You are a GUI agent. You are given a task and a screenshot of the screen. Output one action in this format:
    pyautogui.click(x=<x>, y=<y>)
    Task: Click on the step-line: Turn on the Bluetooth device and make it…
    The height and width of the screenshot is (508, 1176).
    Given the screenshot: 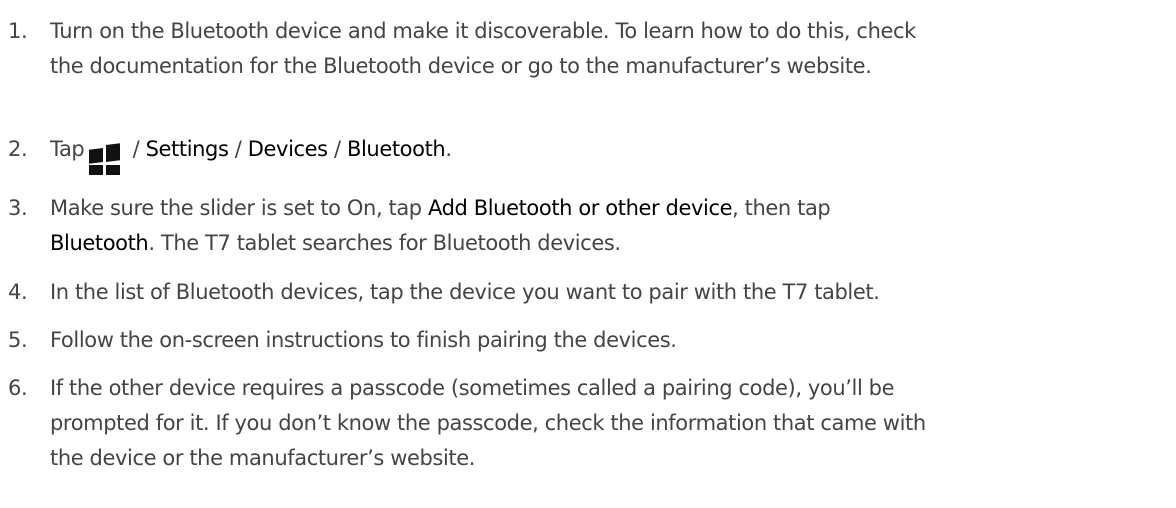 What is the action you would take?
    pyautogui.click(x=483, y=31)
    